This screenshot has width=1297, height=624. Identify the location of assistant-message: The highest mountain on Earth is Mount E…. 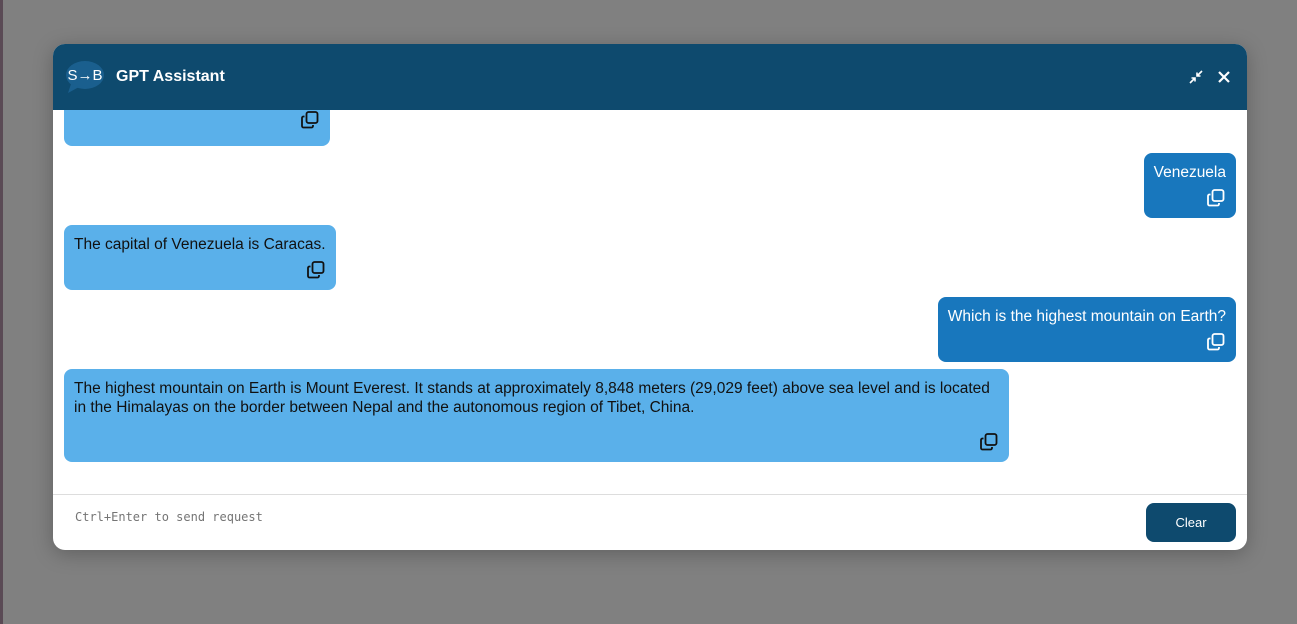
(536, 415).